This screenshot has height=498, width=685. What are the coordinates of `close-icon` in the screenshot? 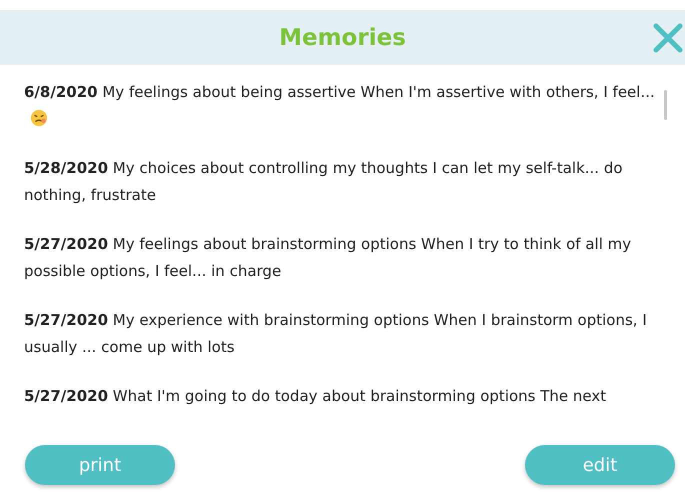 It's located at (668, 38).